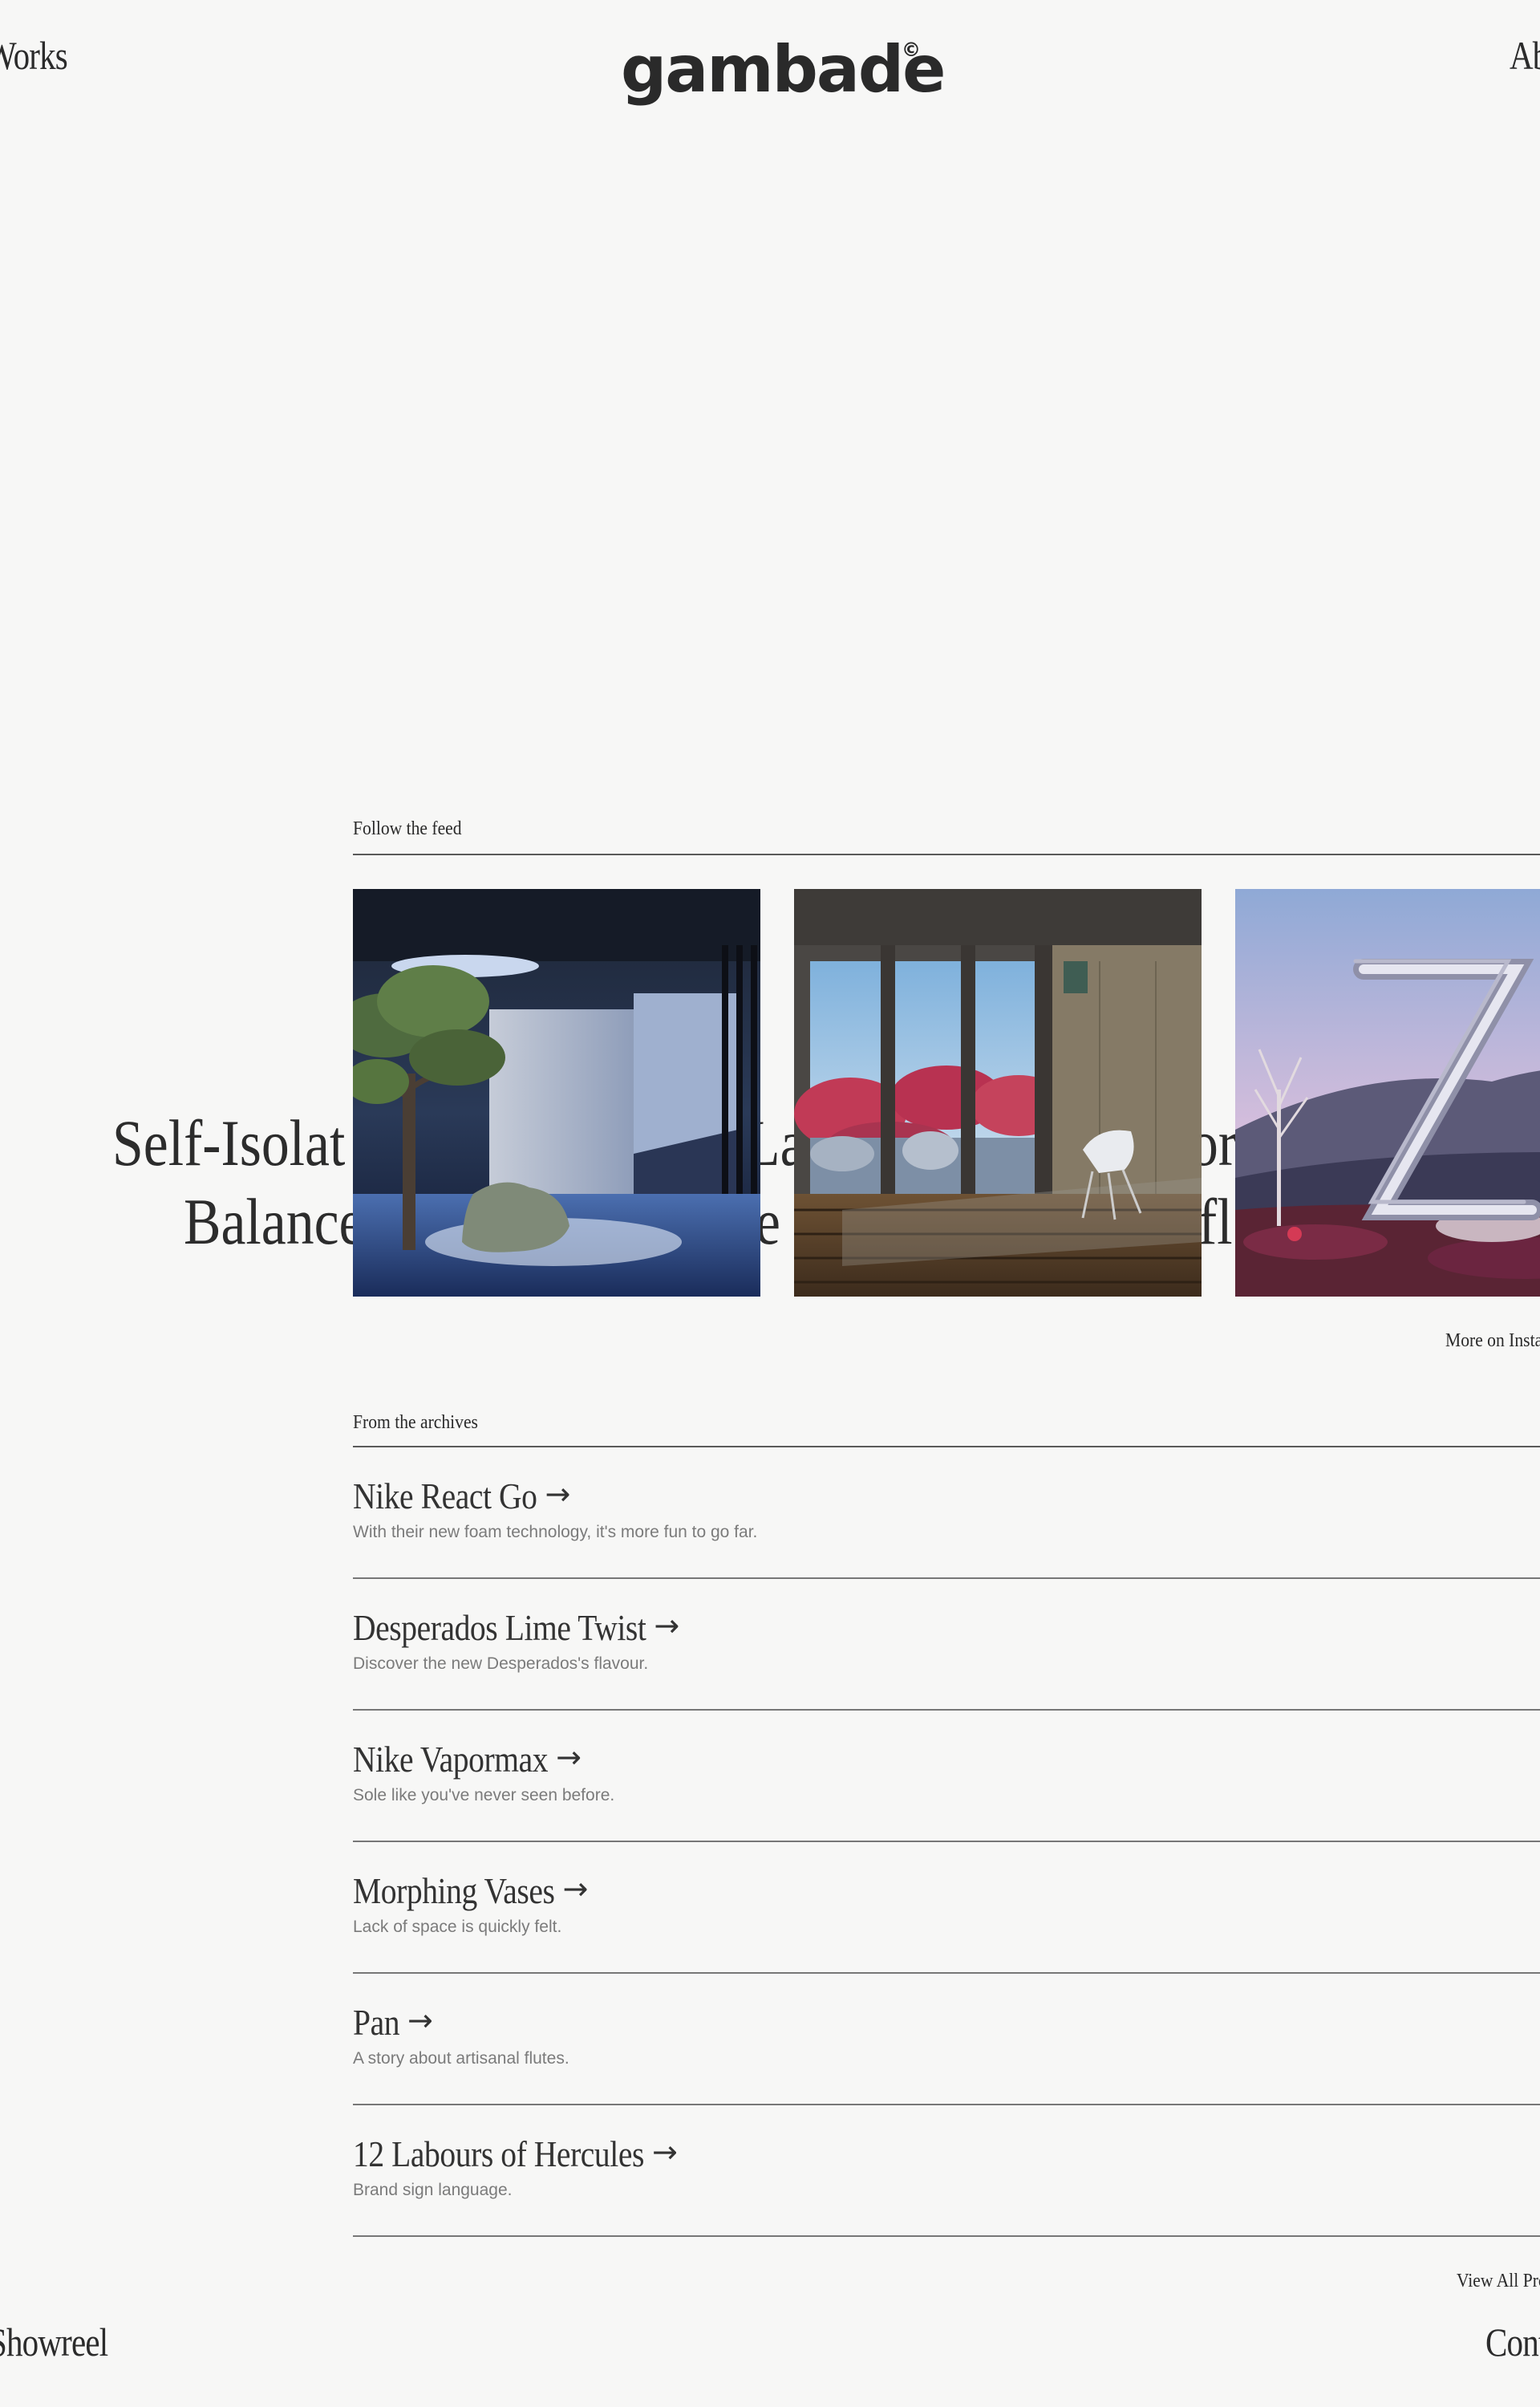 The width and height of the screenshot is (1540, 2407). What do you see at coordinates (229, 1142) in the screenshot?
I see `hero-title-line1-left: Self-Isolat` at bounding box center [229, 1142].